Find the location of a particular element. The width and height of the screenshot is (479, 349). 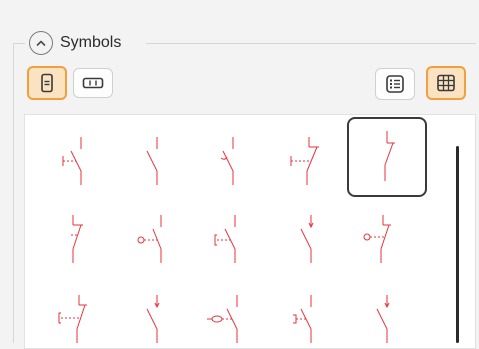

switch-nc-manual-icon is located at coordinates (304, 161).